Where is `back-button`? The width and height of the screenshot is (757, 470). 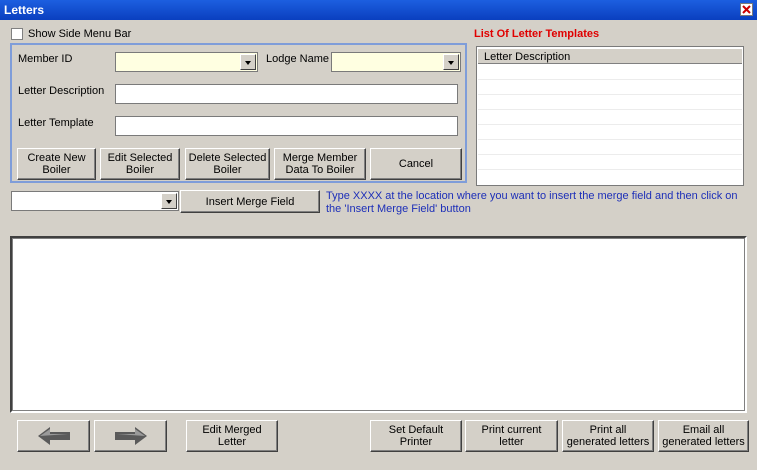 back-button is located at coordinates (53, 436).